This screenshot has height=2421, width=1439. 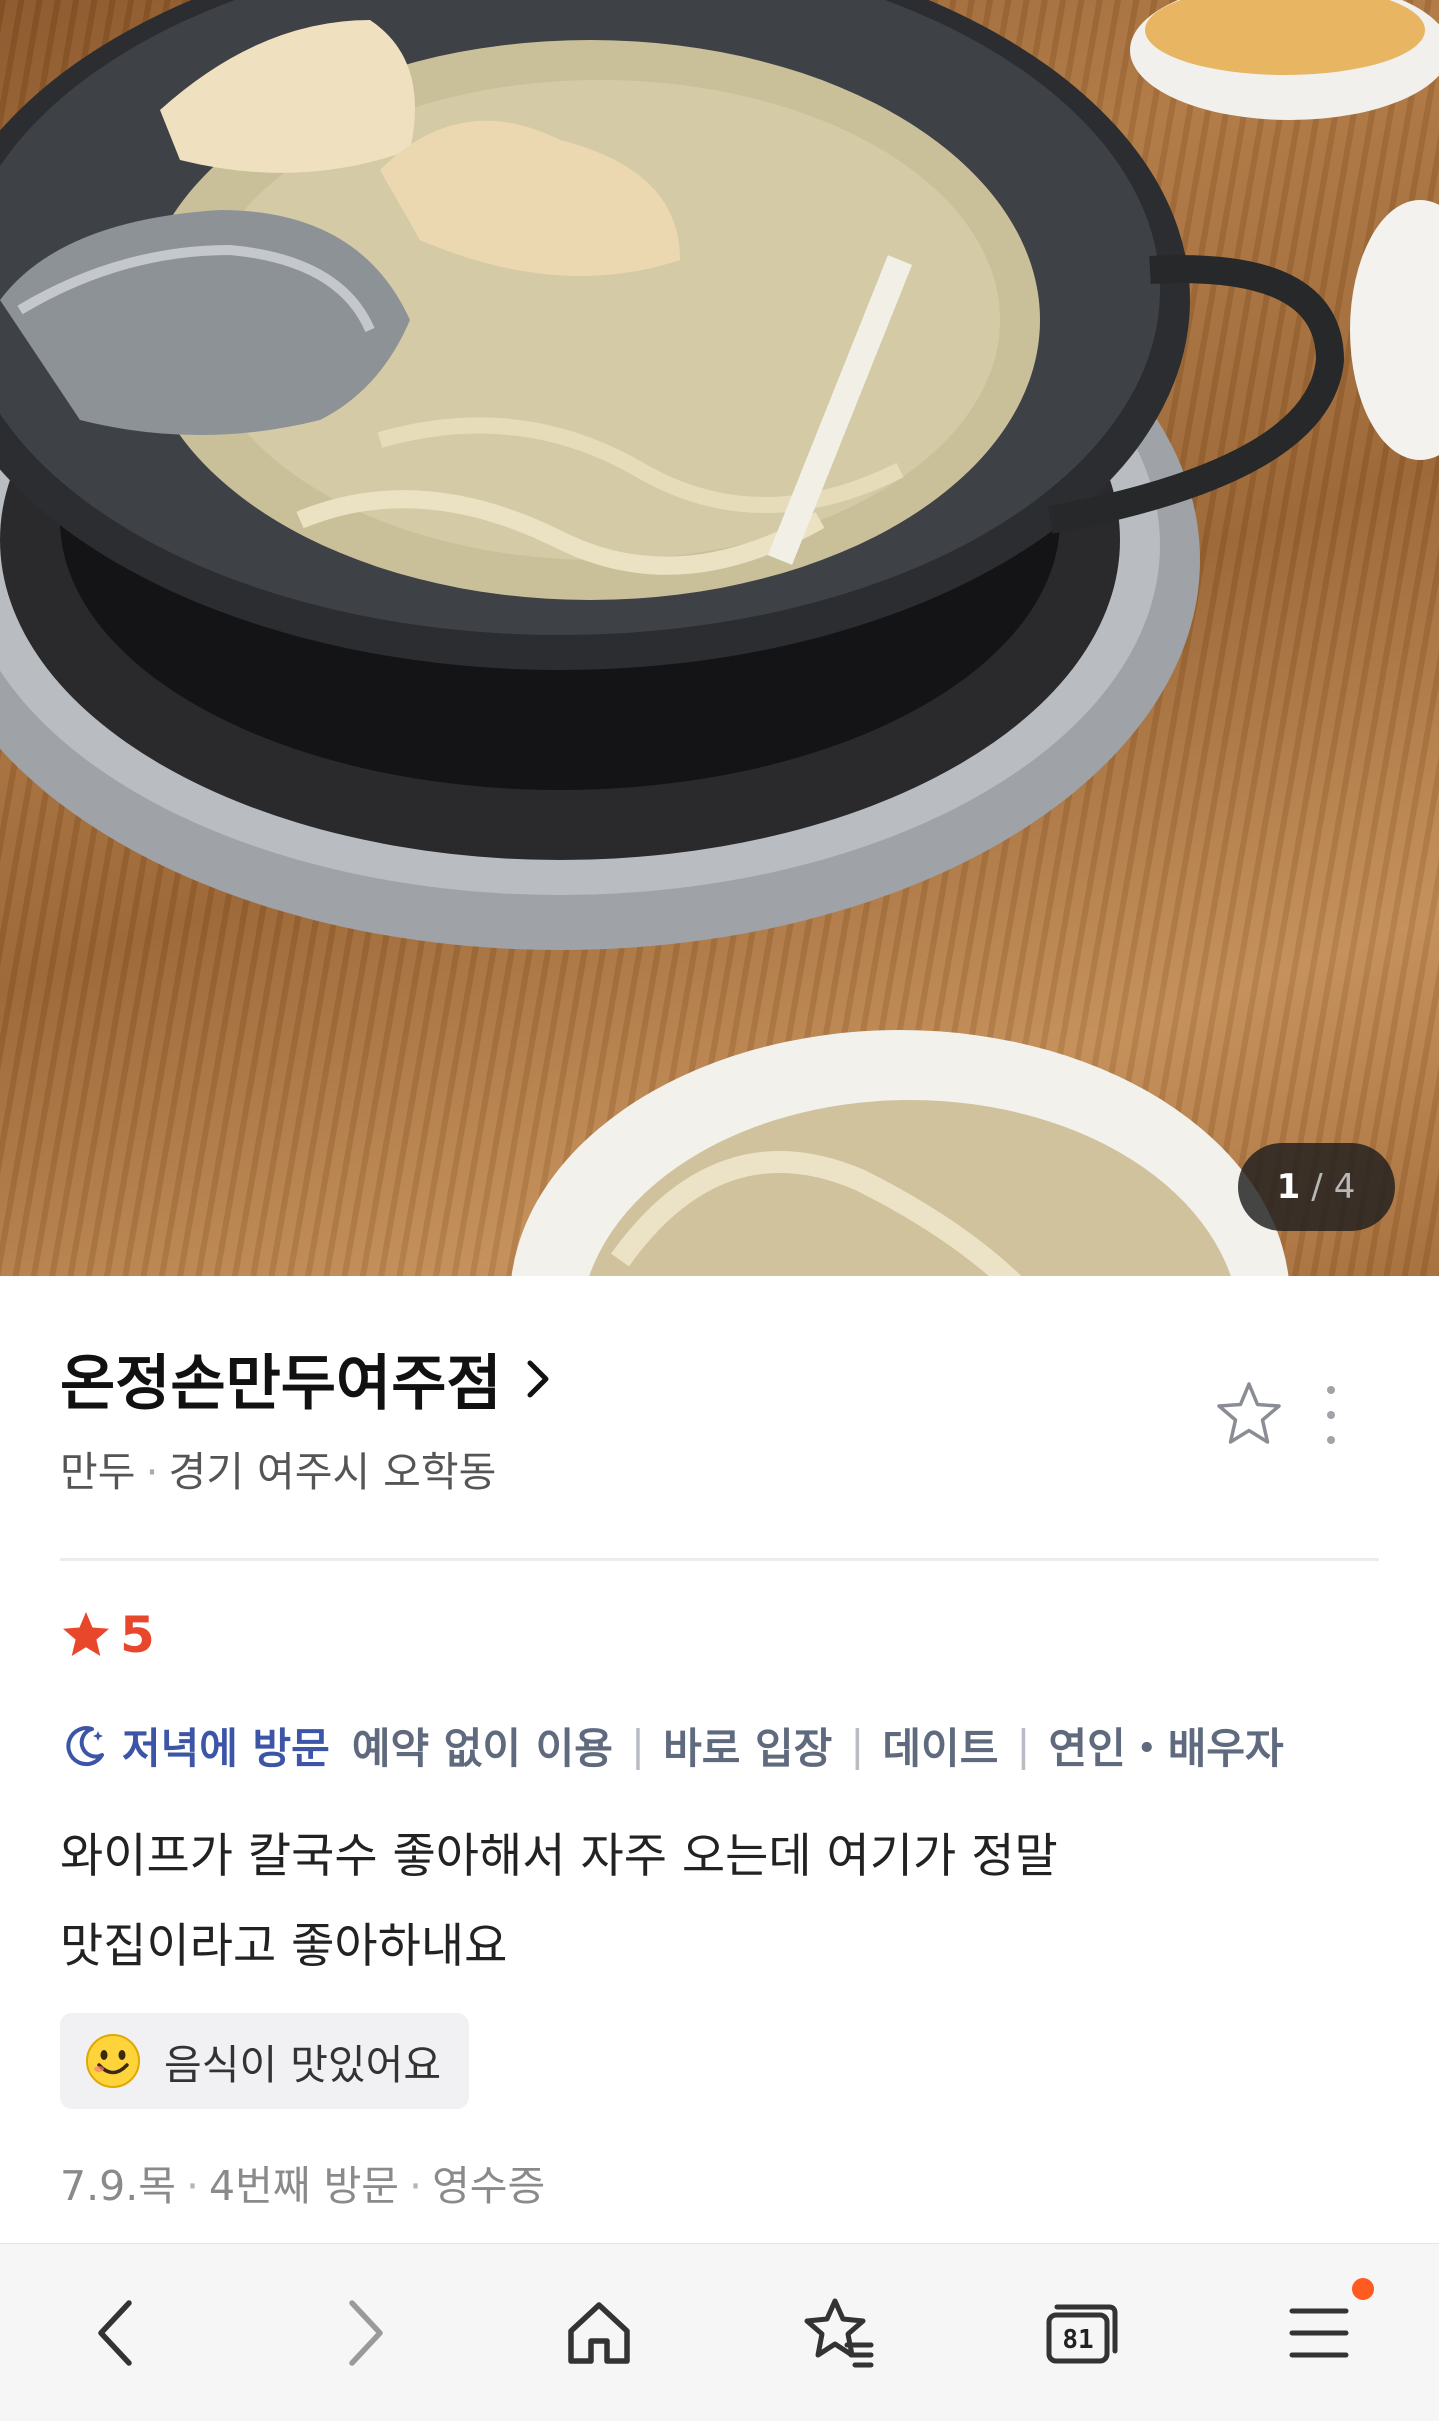 I want to click on browser-toolbar: 81, so click(x=719, y=2332).